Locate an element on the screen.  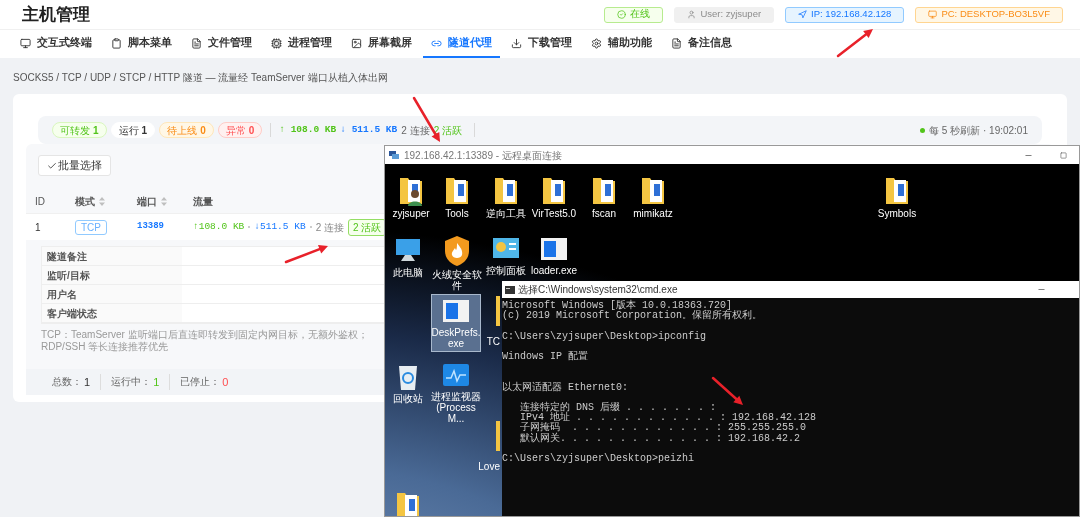
cmd-title: 选择C:\Windows\system32\cmd.exe is located at coordinates (598, 290).